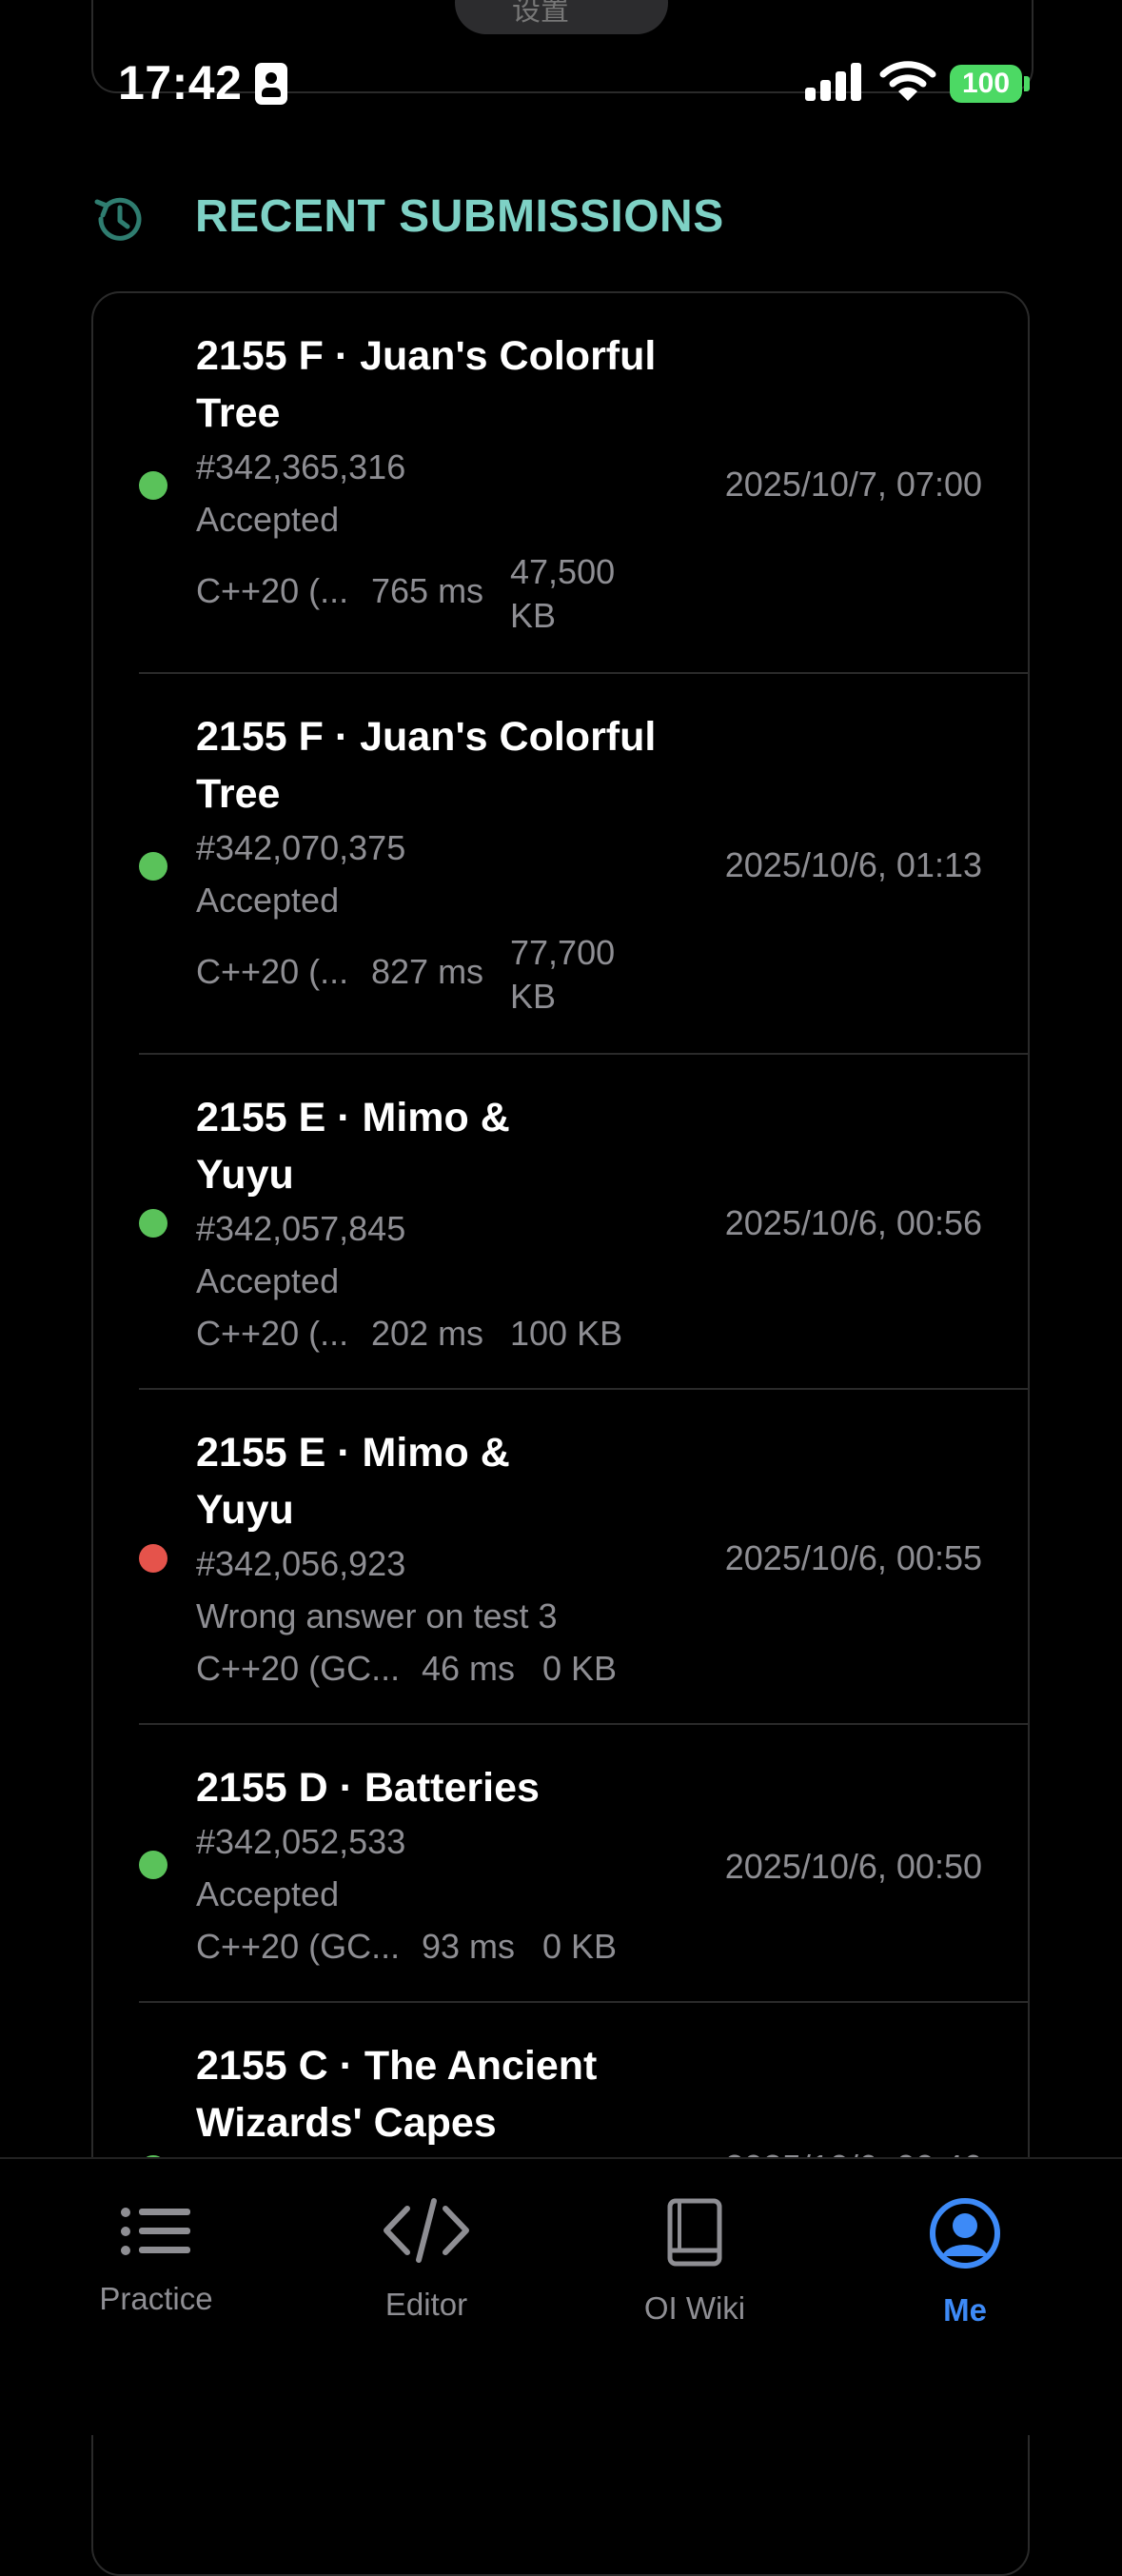 Image resolution: width=1122 pixels, height=2576 pixels. I want to click on problem-title: 2155 C · The Ancient Wizards' Capes, so click(397, 2094).